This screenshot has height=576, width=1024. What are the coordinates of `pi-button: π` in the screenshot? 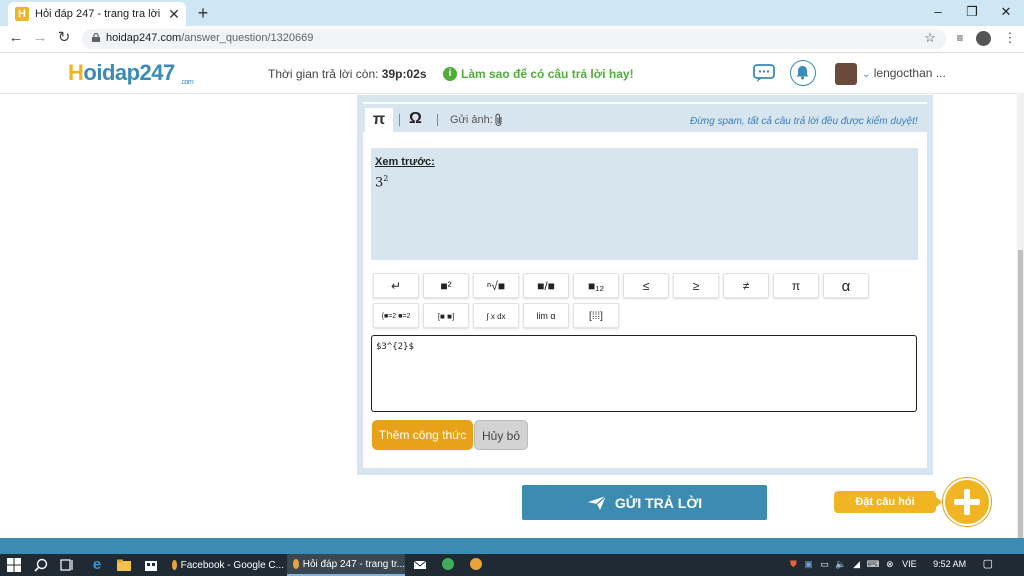 It's located at (796, 285).